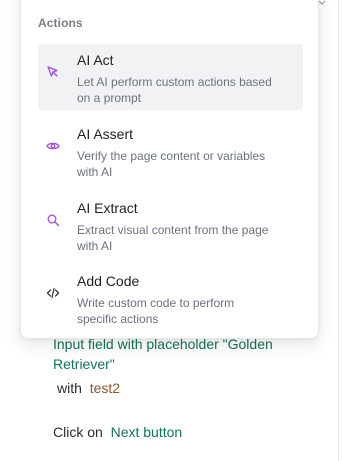 Image resolution: width=342 pixels, height=461 pixels. What do you see at coordinates (108, 281) in the screenshot?
I see `menu-item-title: Add Code` at bounding box center [108, 281].